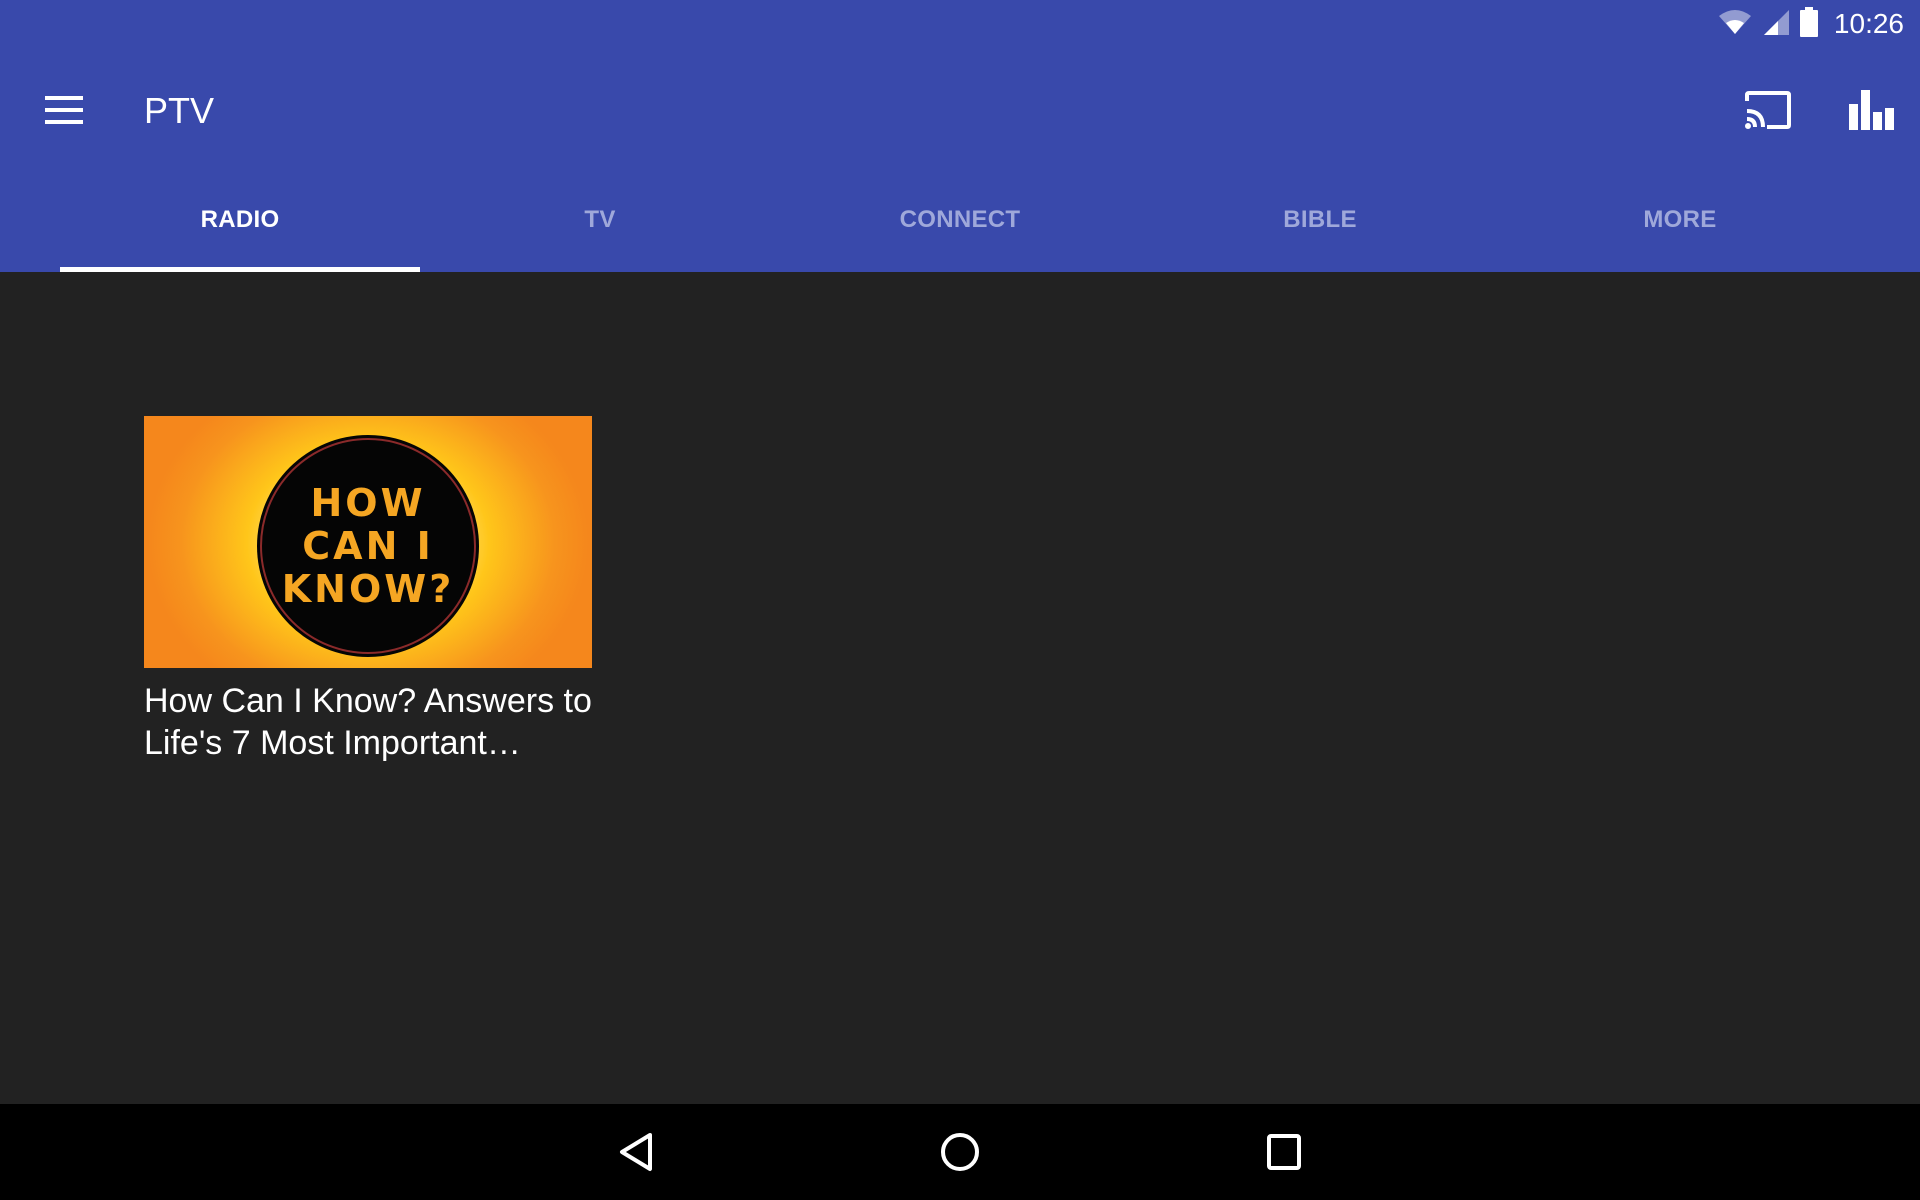 This screenshot has height=1200, width=1920. I want to click on cast-button, so click(1768, 112).